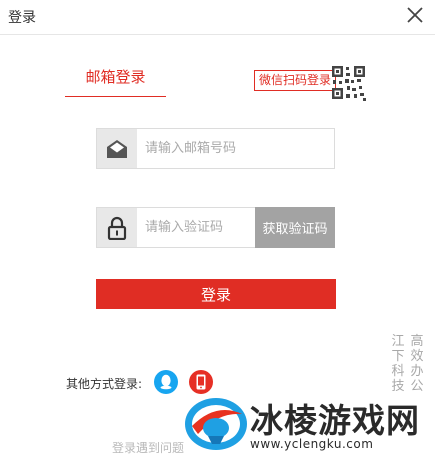 Image resolution: width=435 pixels, height=456 pixels. Describe the element at coordinates (236, 148) in the screenshot. I see `email-input` at that location.